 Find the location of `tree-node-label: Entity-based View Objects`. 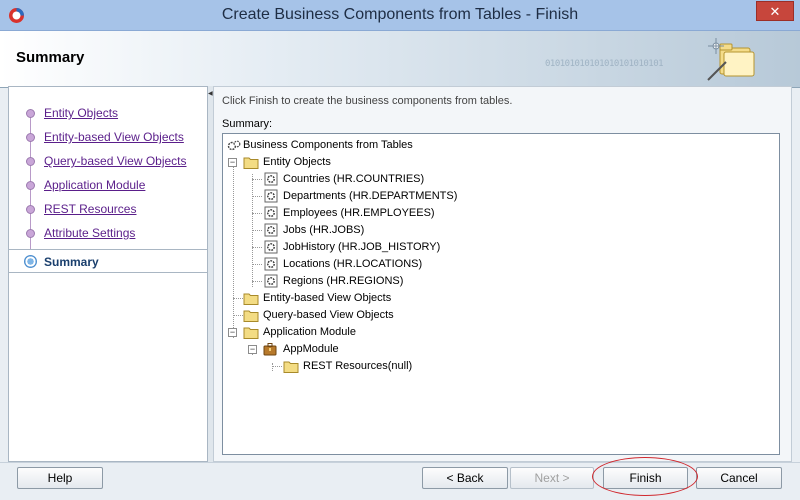

tree-node-label: Entity-based View Objects is located at coordinates (327, 298).